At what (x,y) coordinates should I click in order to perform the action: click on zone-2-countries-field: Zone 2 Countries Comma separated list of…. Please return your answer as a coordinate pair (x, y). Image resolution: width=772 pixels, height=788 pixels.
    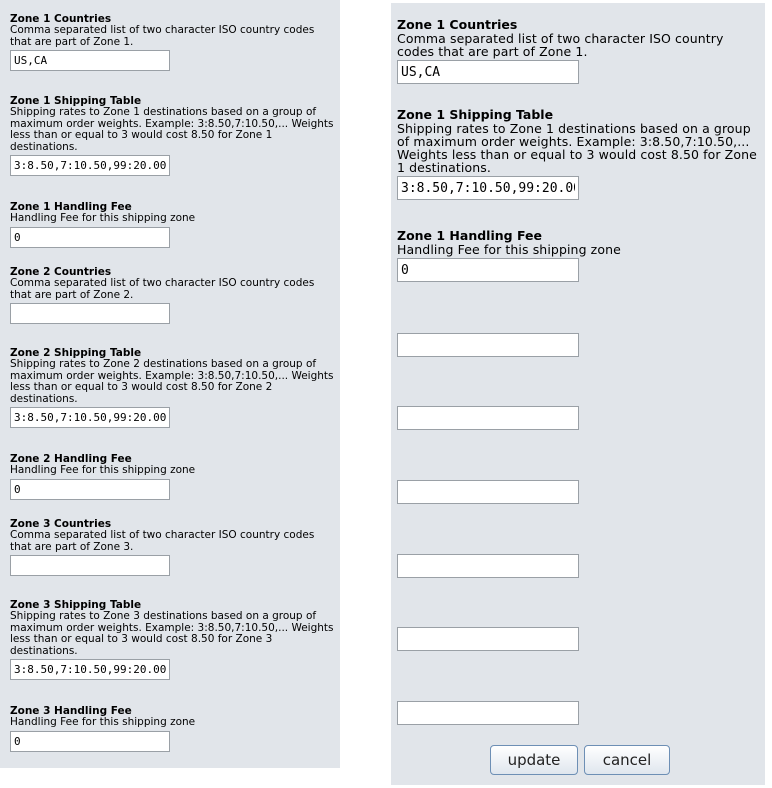
    Looking at the image, I should click on (174, 295).